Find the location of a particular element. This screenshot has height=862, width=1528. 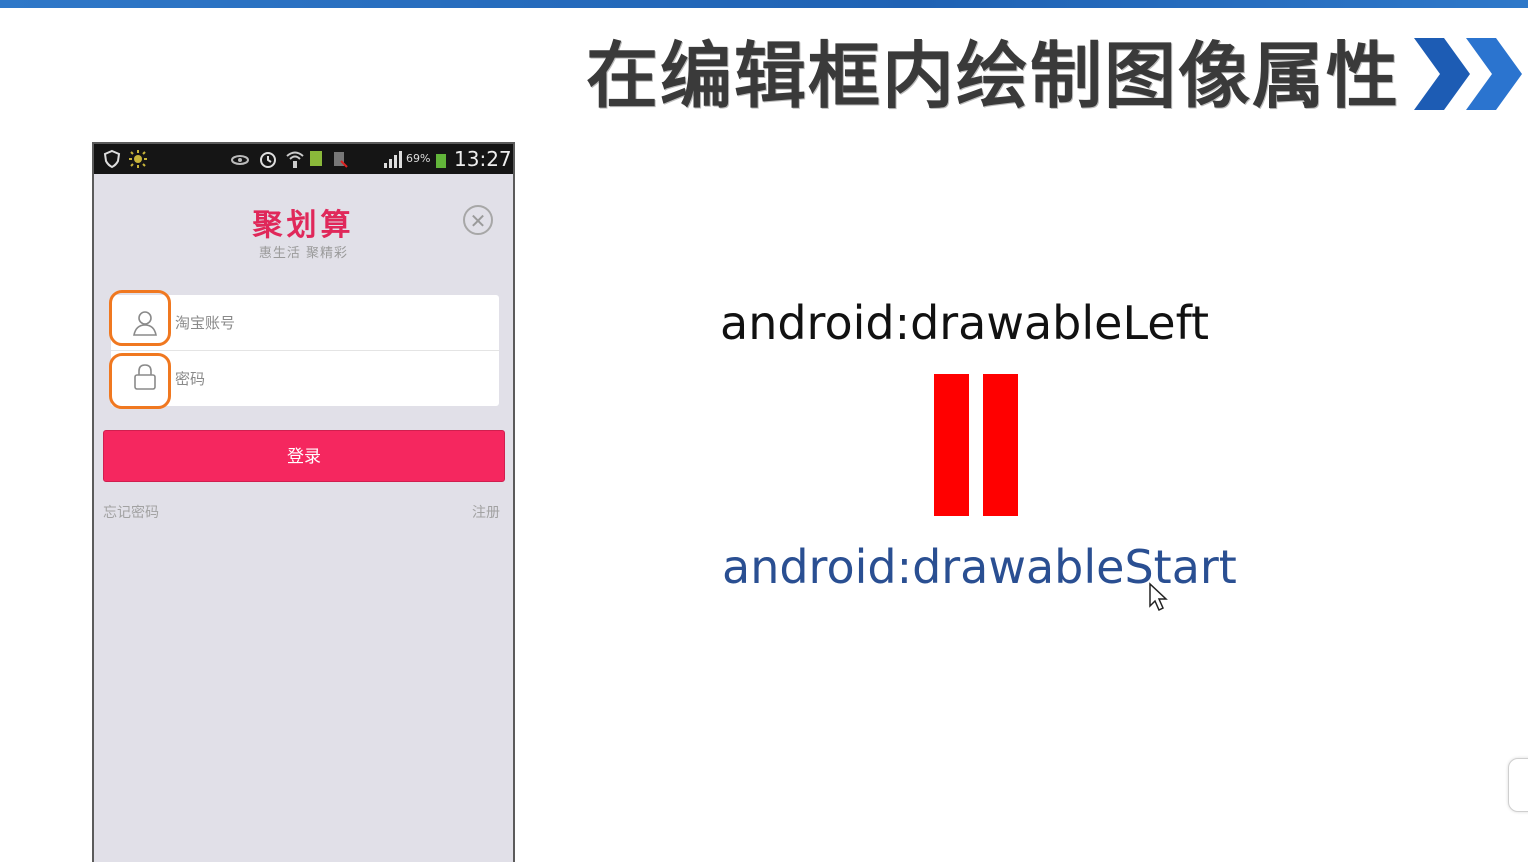

highlight-lock-icon is located at coordinates (140, 381).